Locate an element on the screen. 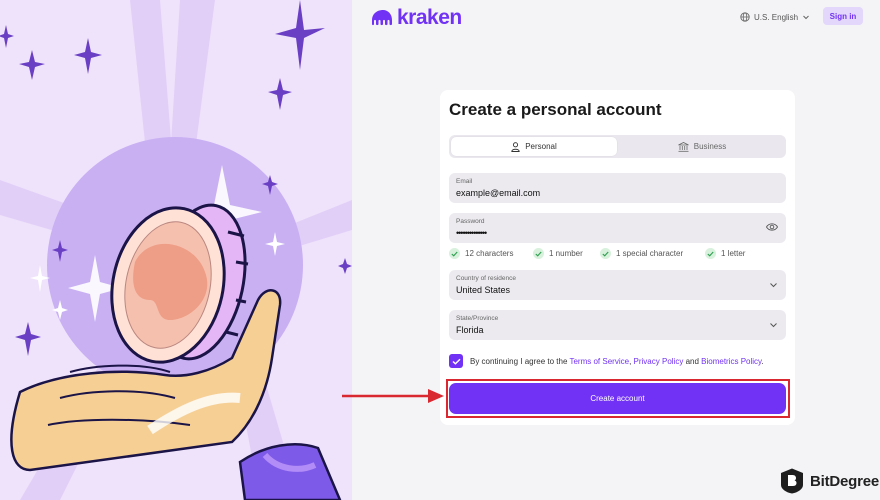 This screenshot has height=500, width=880. bank-icon is located at coordinates (683, 146).